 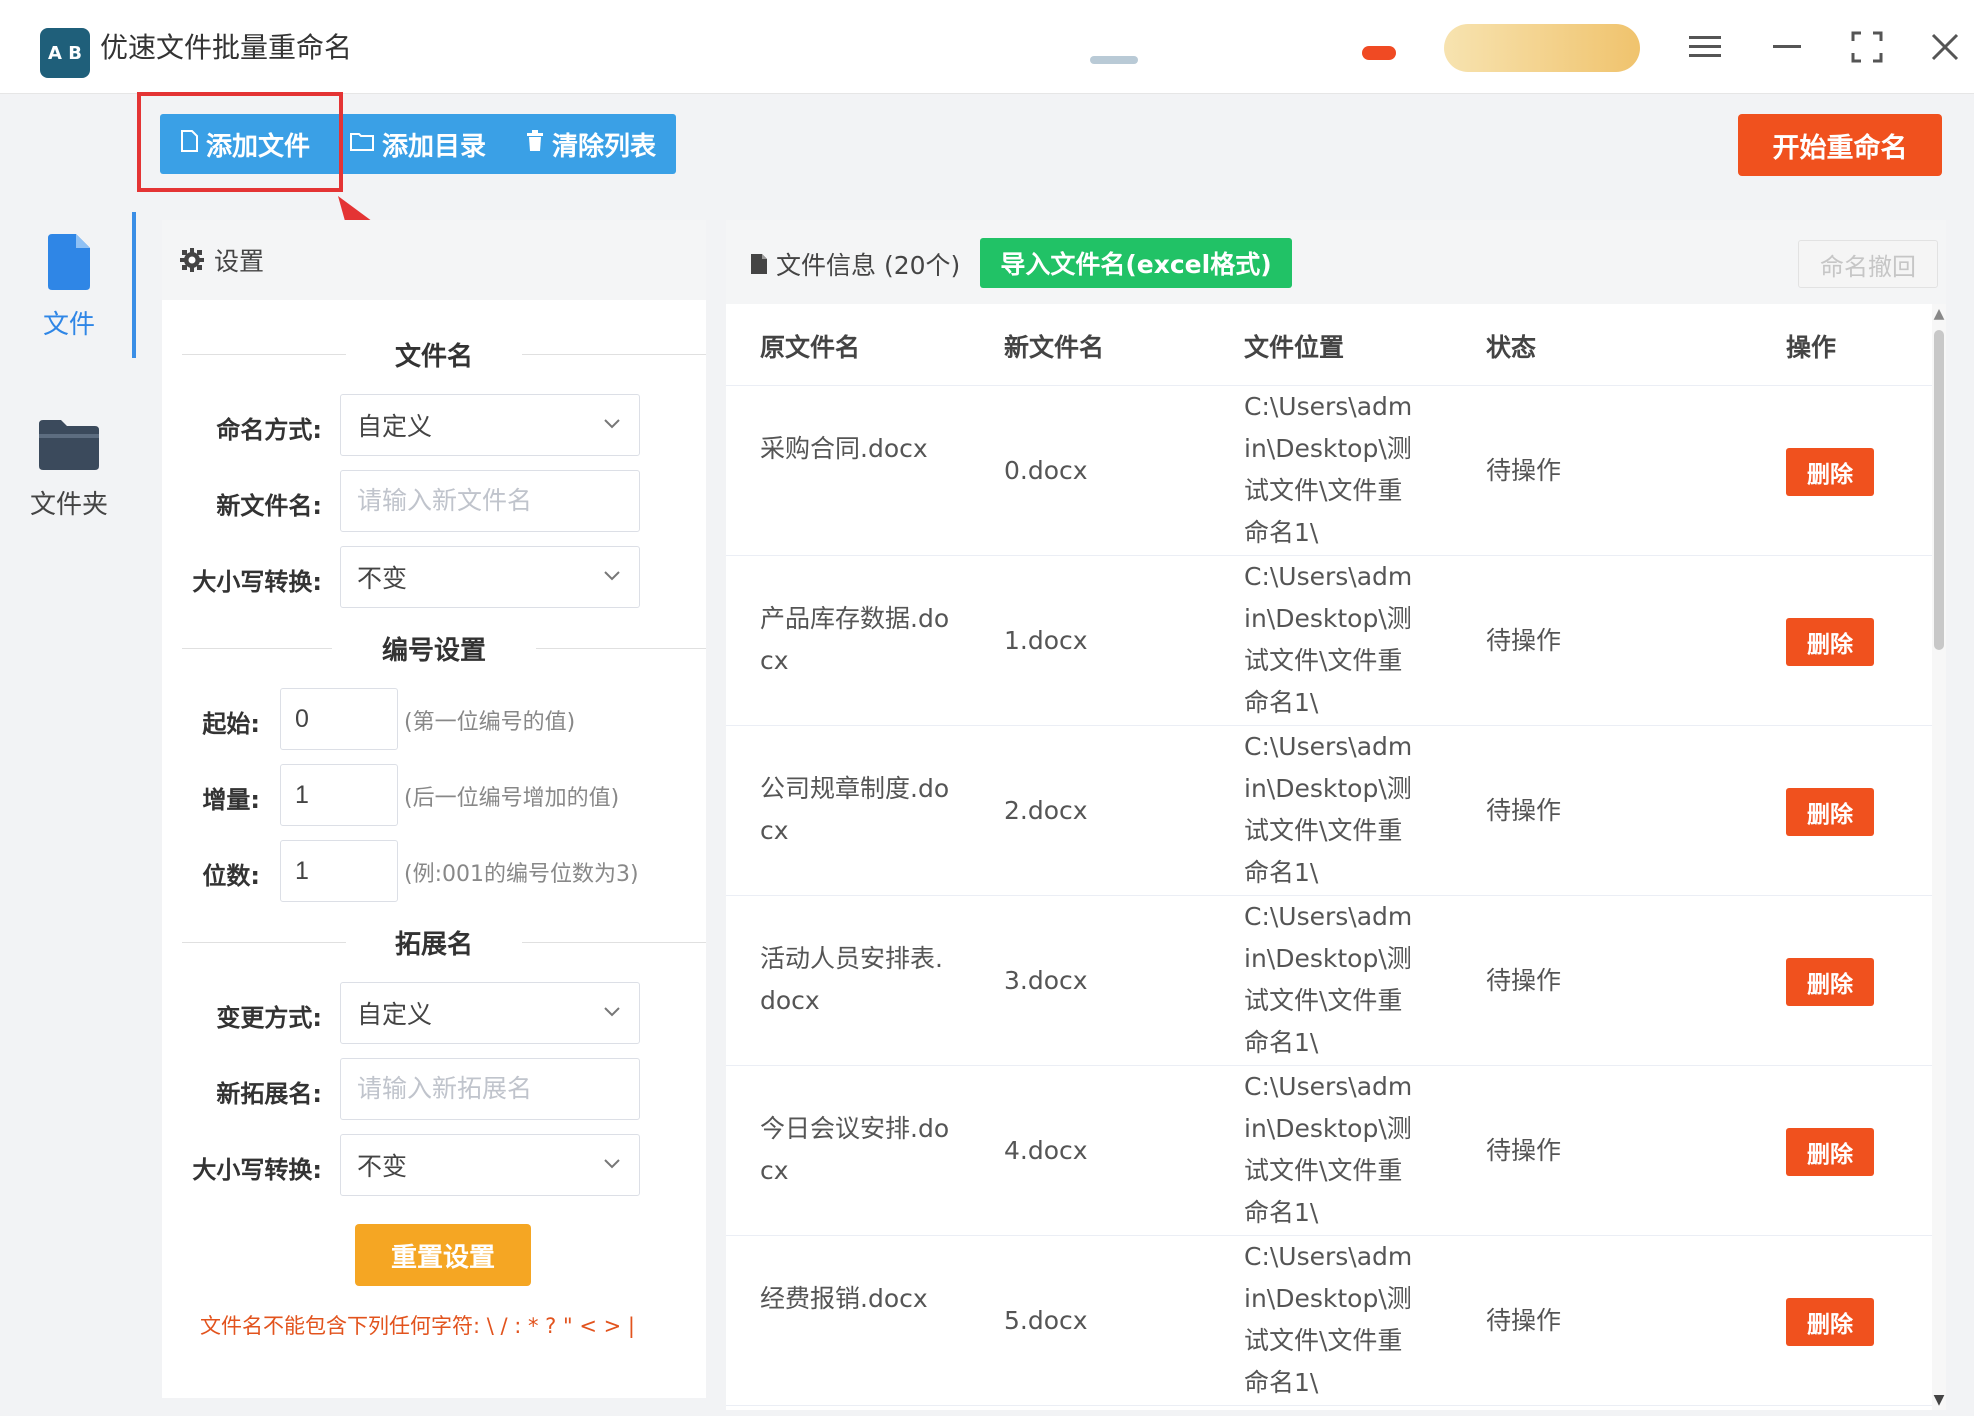 I want to click on maximize-icon, so click(x=1867, y=47).